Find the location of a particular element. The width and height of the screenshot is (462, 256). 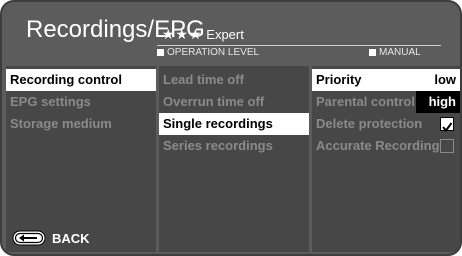

operation-bar: OPERATION LEVEL MANUAL is located at coordinates (299, 52).